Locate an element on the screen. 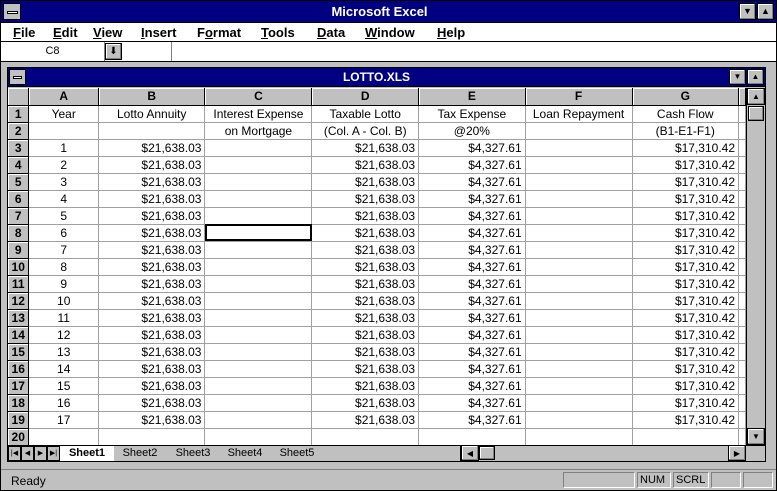  column-header-d: D is located at coordinates (365, 97).